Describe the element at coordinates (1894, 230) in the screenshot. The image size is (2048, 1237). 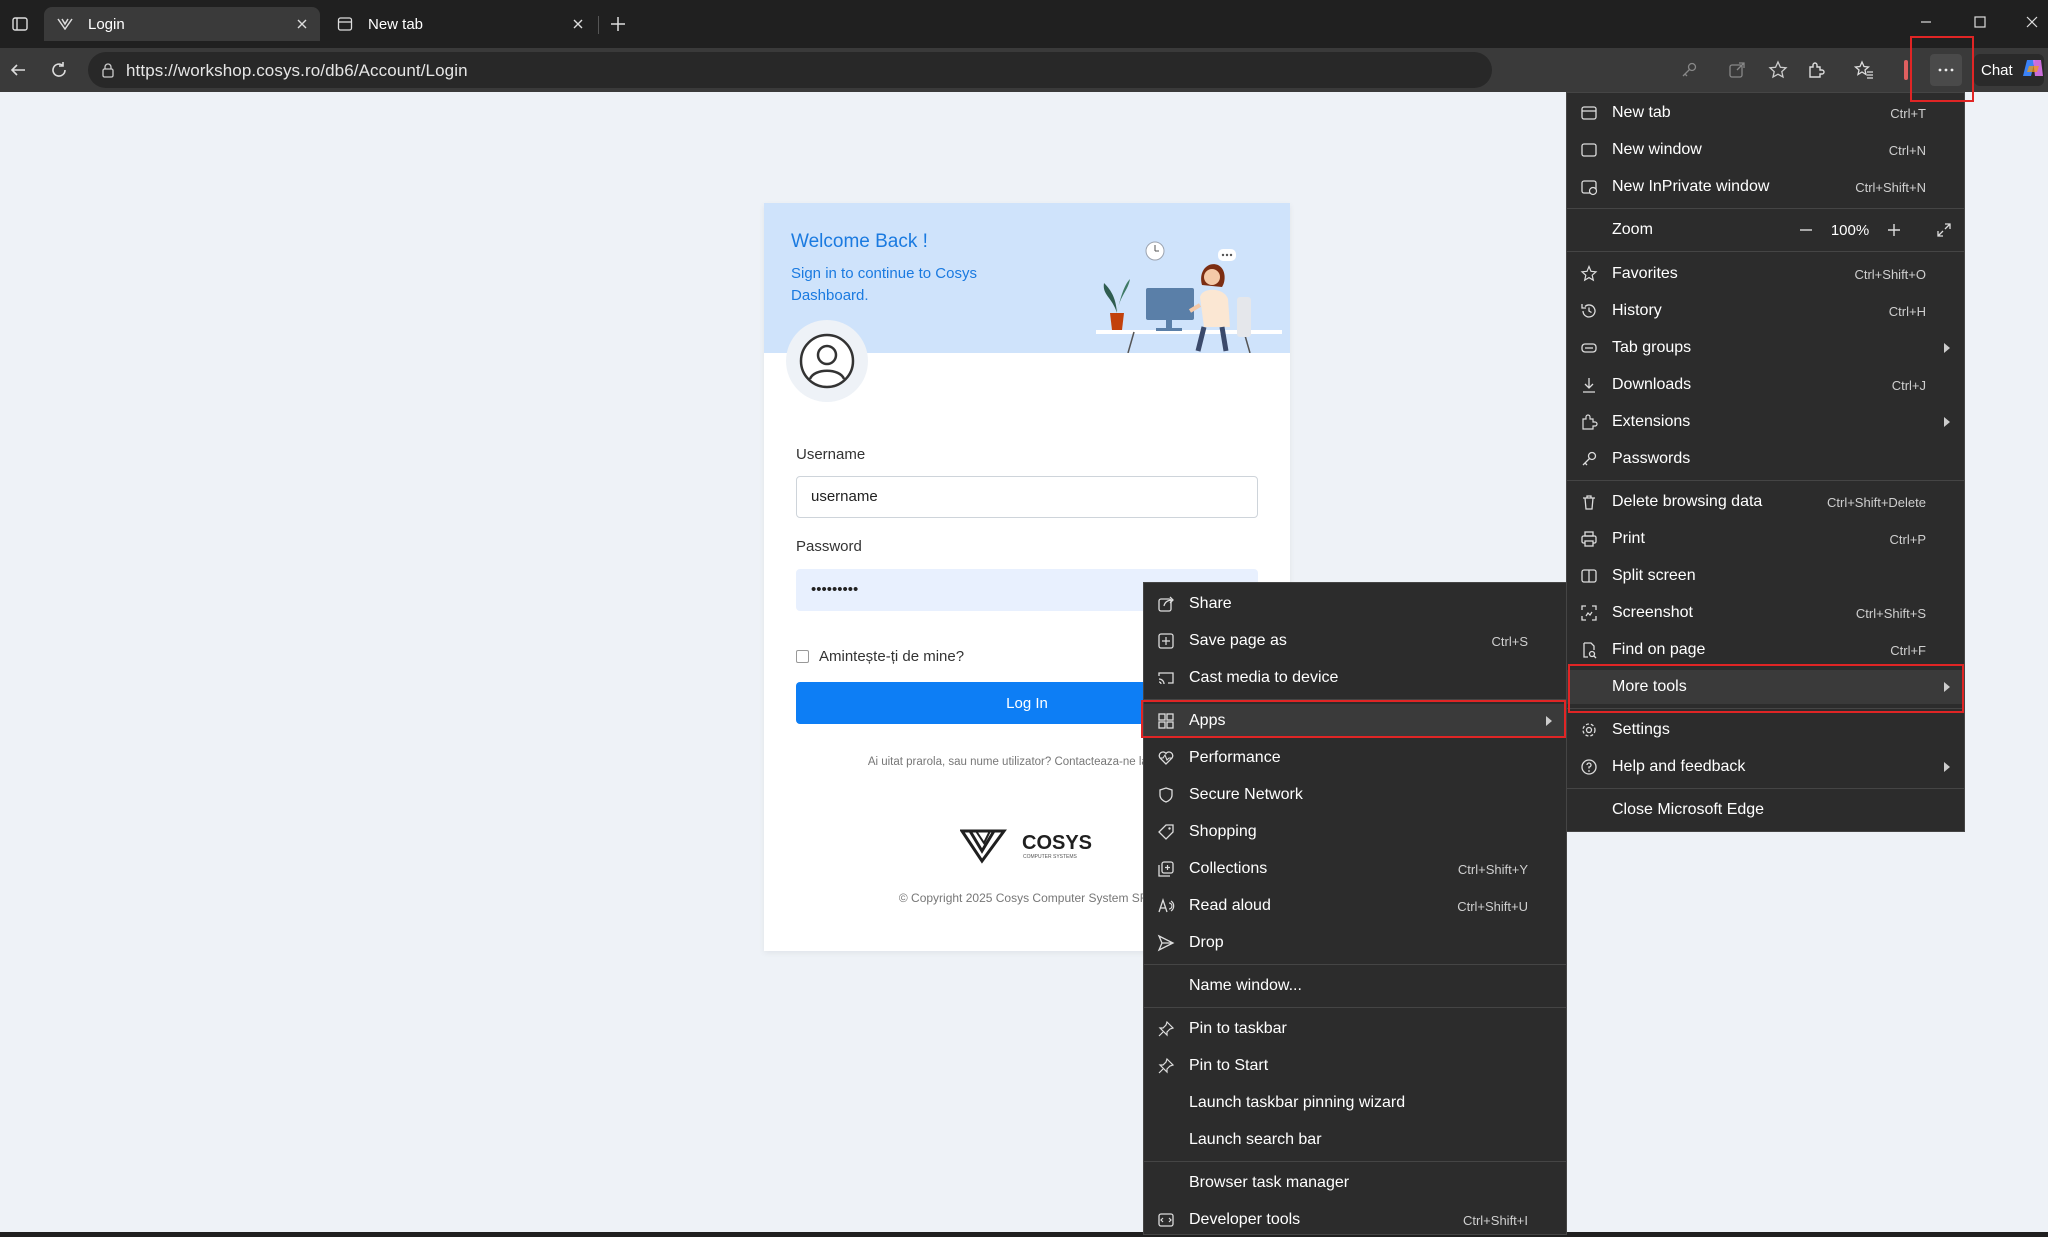
I see `zoom-in-icon` at that location.